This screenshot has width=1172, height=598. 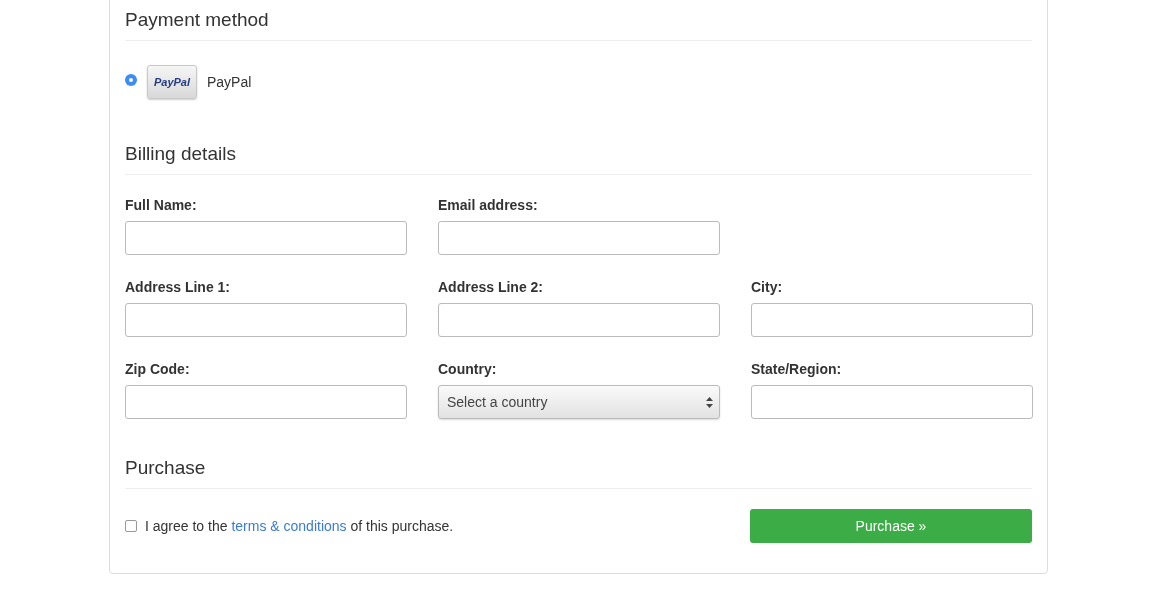 I want to click on section-title: Payment method, so click(x=578, y=25).